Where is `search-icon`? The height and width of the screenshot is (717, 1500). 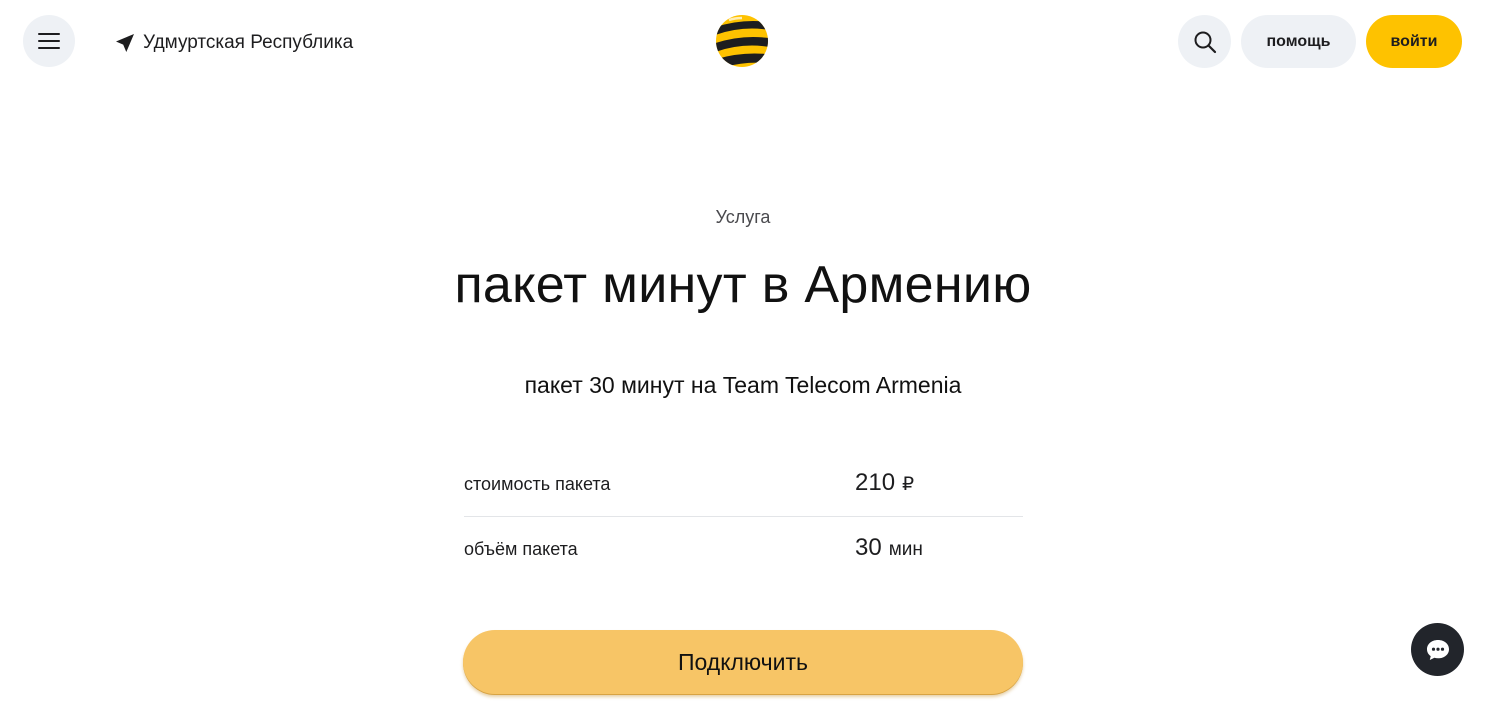 search-icon is located at coordinates (1205, 42).